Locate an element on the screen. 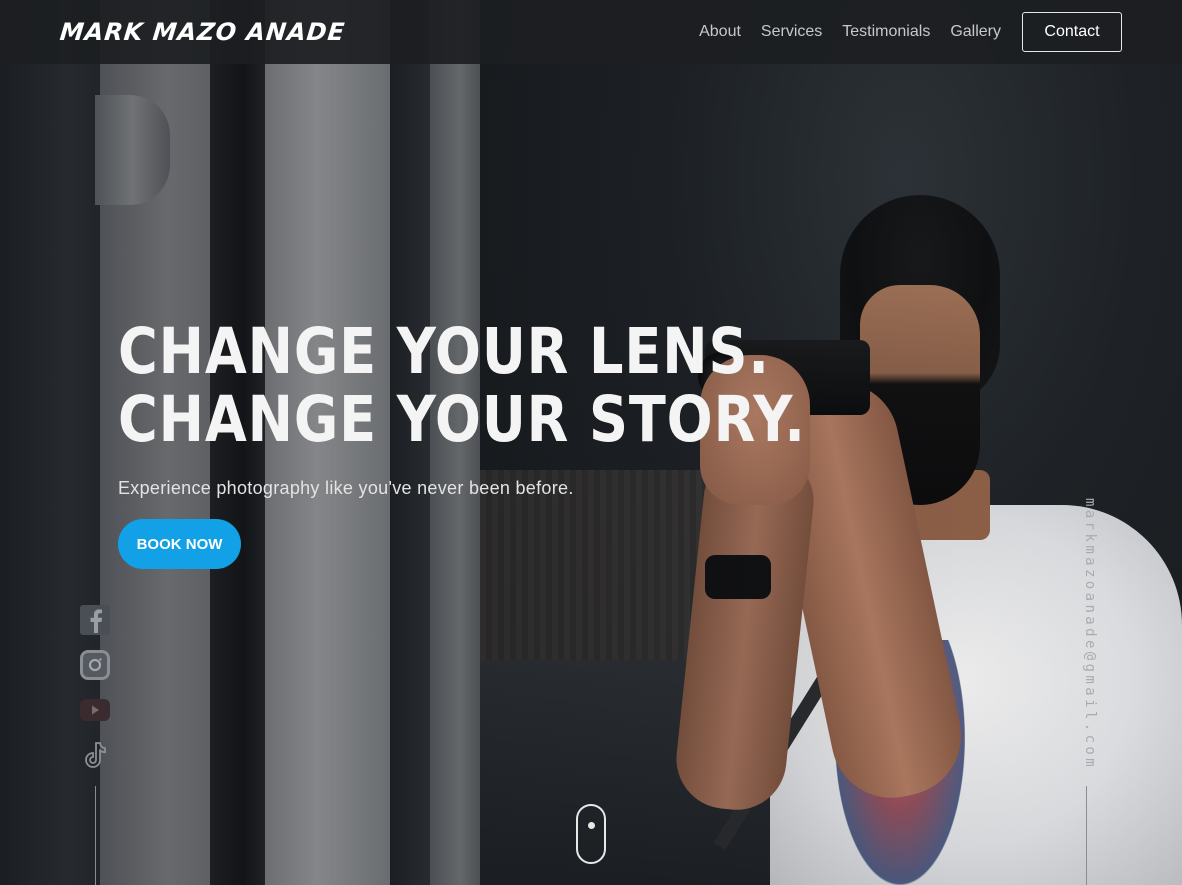  email-link: markmazoanade@gmail.com is located at coordinates (1088, 635).